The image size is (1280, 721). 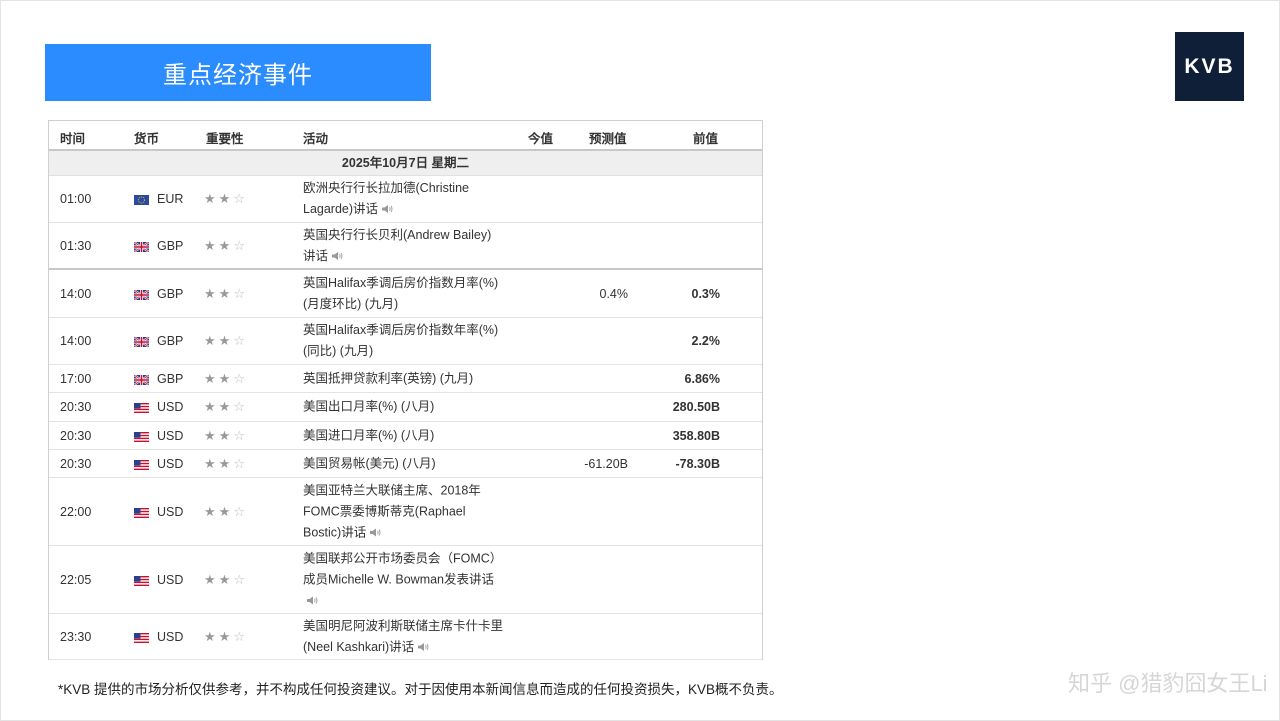 I want to click on header-previous: 前值, so click(x=706, y=139).